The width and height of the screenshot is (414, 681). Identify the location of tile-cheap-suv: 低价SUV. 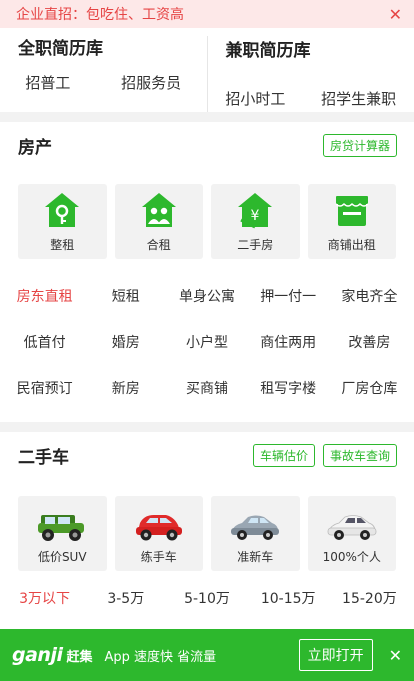
(62, 533).